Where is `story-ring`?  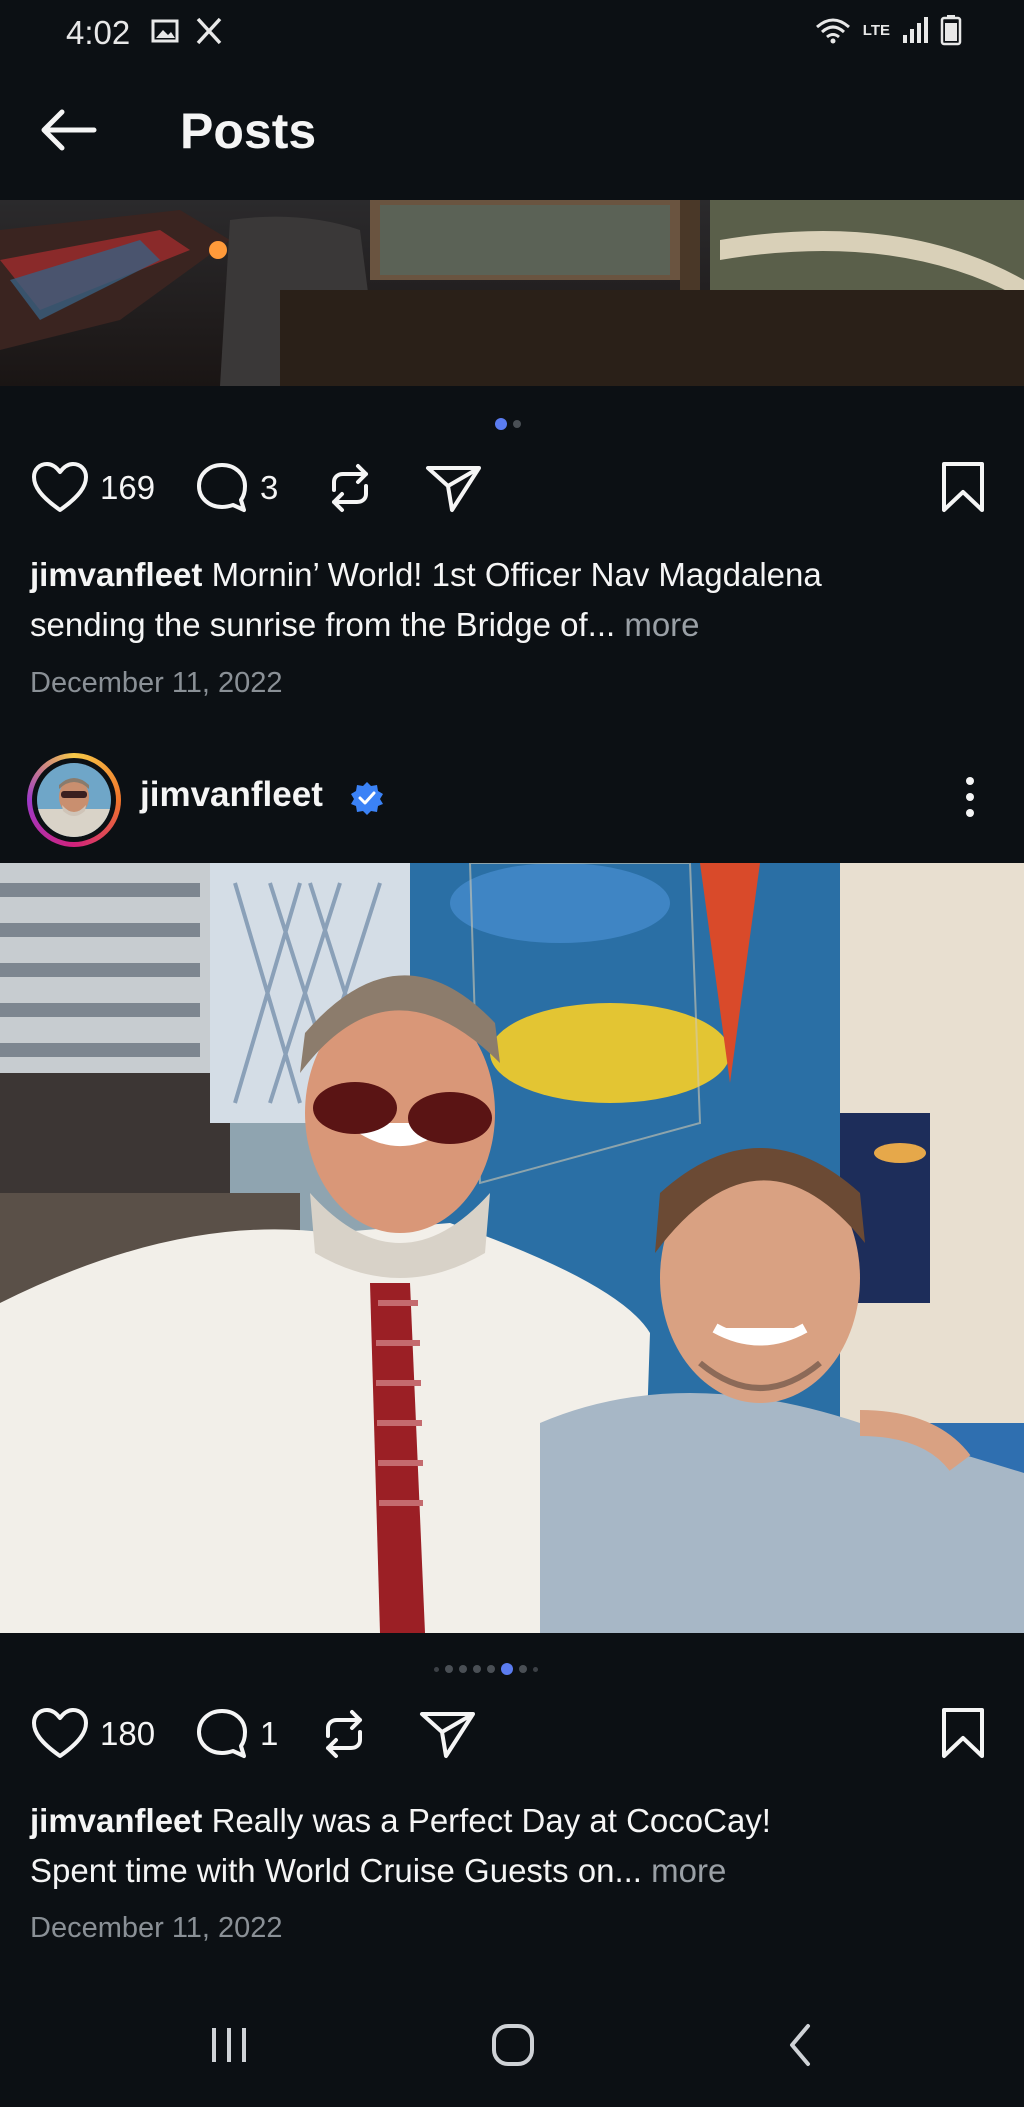 story-ring is located at coordinates (74, 800).